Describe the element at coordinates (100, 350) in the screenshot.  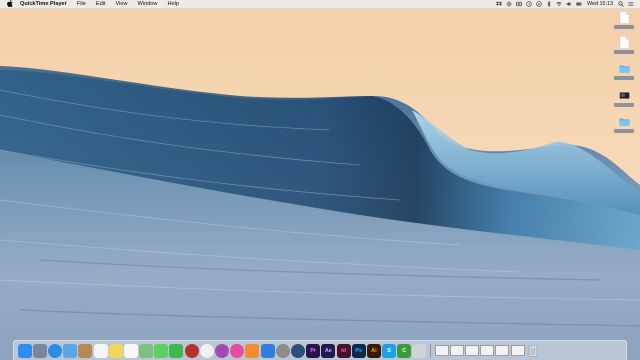
I see `calendar-icon` at that location.